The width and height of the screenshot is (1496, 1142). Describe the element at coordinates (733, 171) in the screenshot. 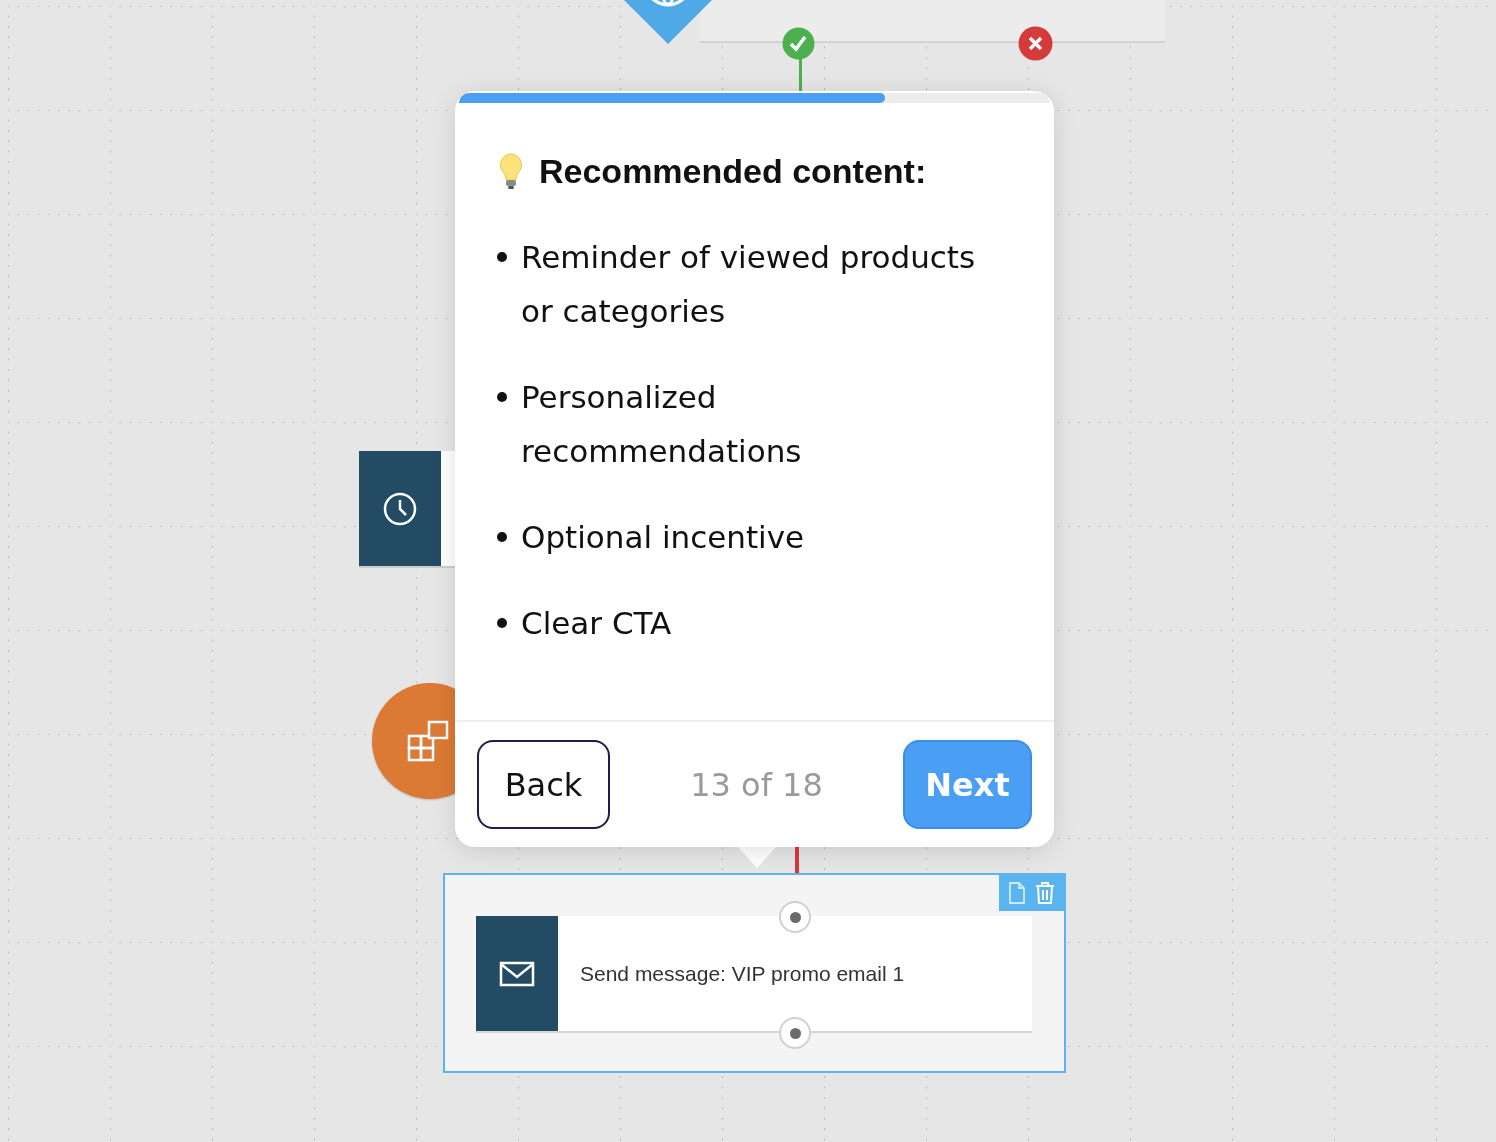

I see `popover-title: Recommended content:` at that location.